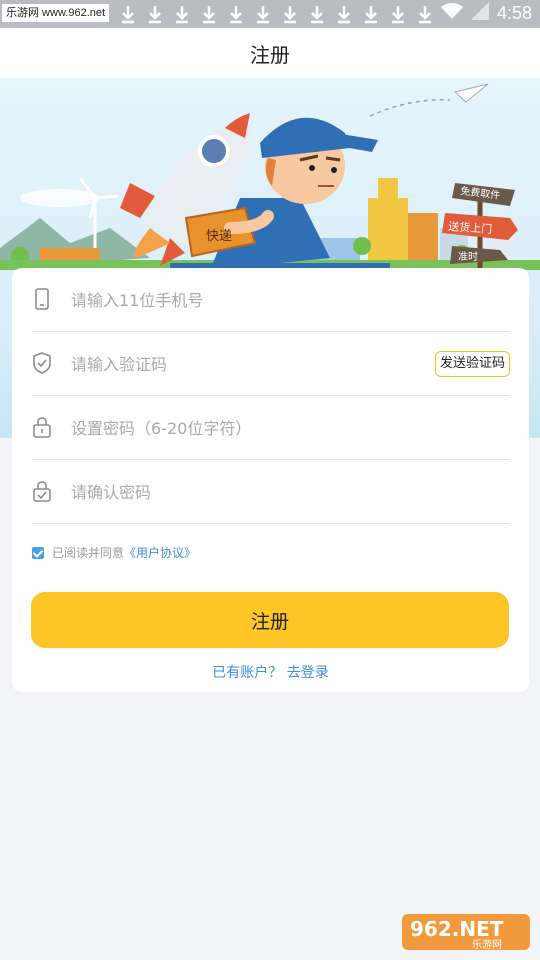 This screenshot has height=960, width=540. Describe the element at coordinates (42, 427) in the screenshot. I see `lock-icon` at that location.